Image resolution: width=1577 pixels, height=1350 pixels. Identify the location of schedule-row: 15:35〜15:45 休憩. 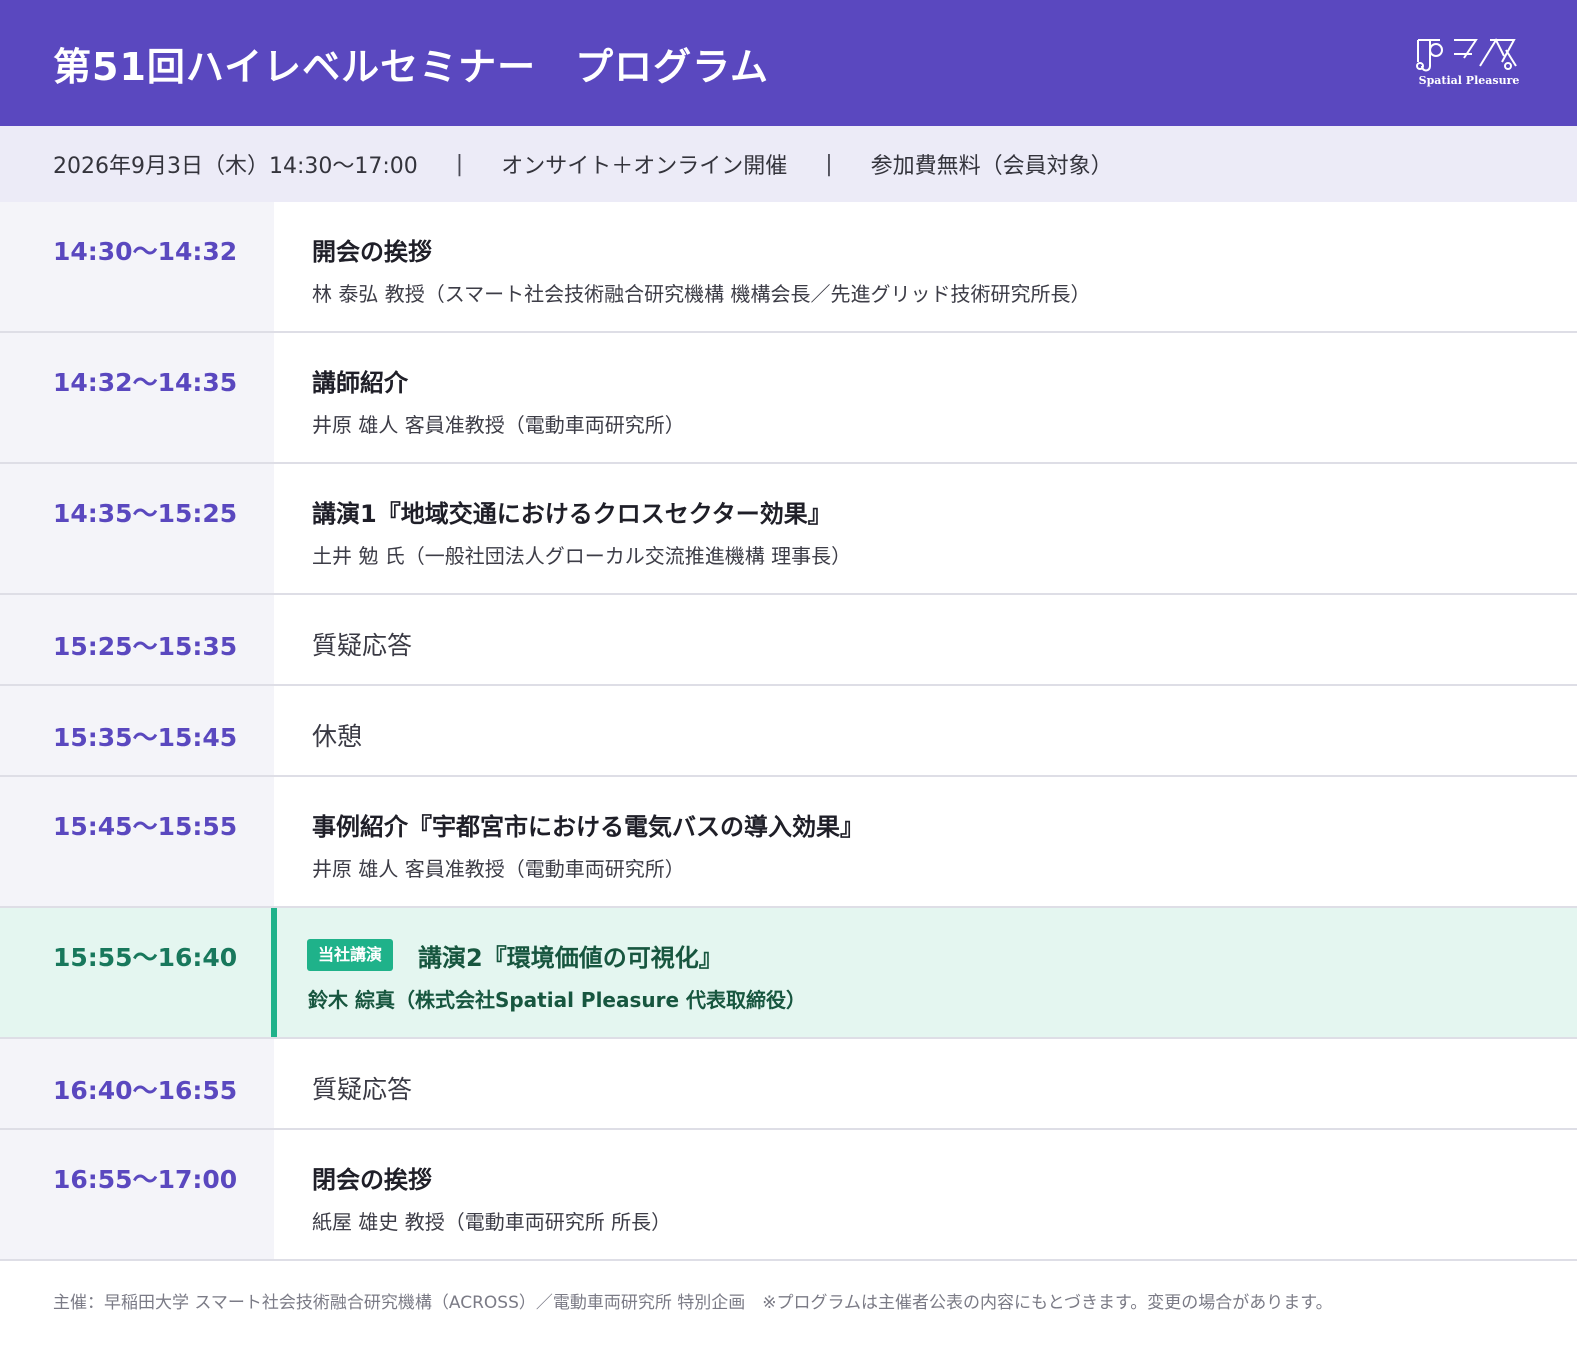
(788, 731).